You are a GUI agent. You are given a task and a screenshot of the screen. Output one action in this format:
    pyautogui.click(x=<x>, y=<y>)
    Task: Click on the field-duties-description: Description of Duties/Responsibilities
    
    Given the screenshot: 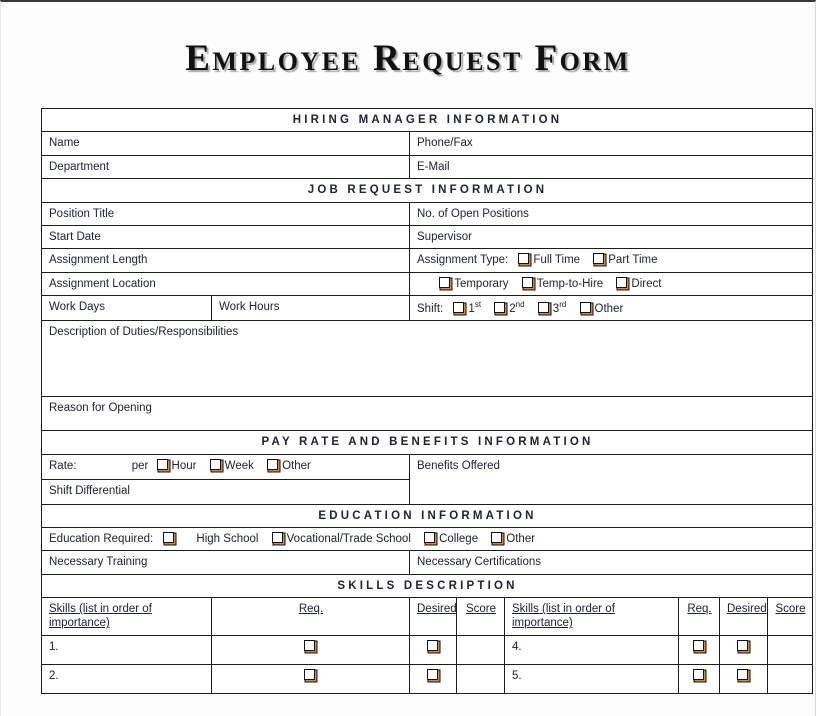 What is the action you would take?
    pyautogui.click(x=427, y=359)
    